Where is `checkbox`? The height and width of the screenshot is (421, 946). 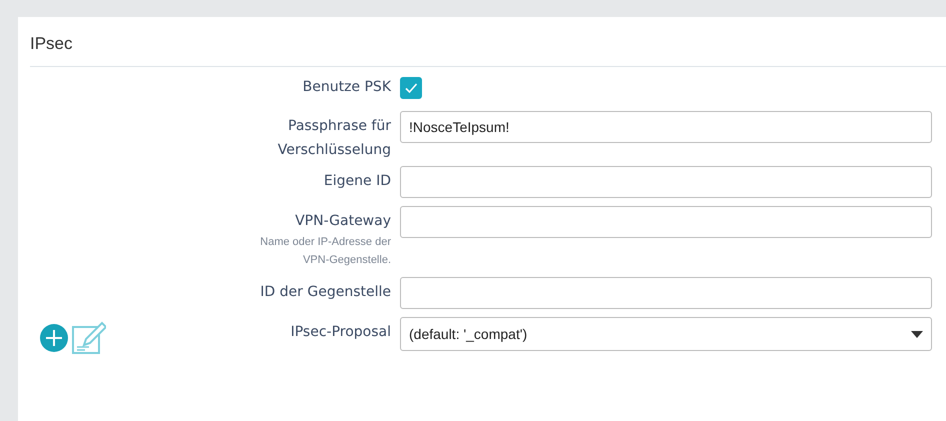
checkbox is located at coordinates (411, 88).